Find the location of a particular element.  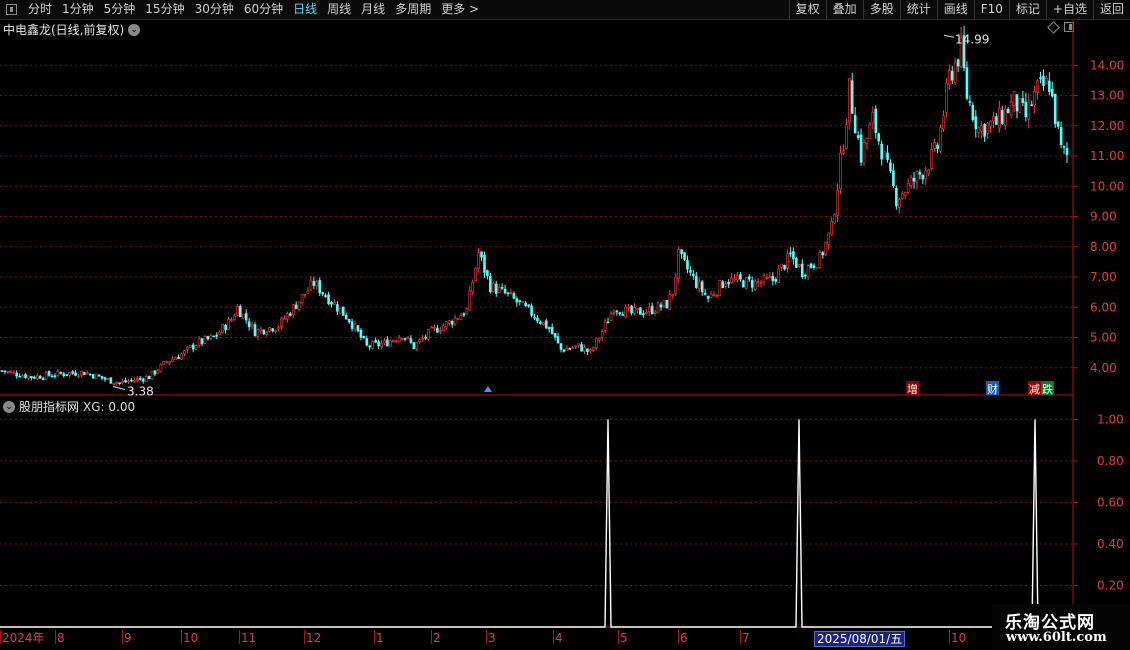

price-tick-label: 5.00 is located at coordinates (1103, 338).